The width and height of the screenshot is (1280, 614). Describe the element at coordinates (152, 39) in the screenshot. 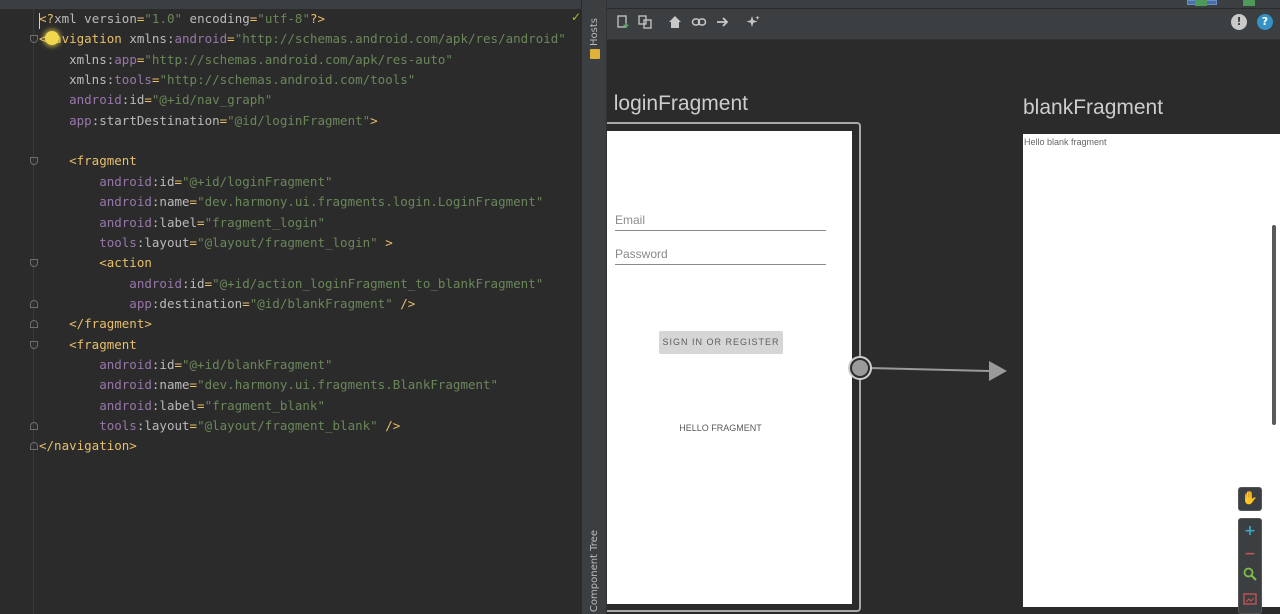

I see `code-token: xmlns:` at that location.